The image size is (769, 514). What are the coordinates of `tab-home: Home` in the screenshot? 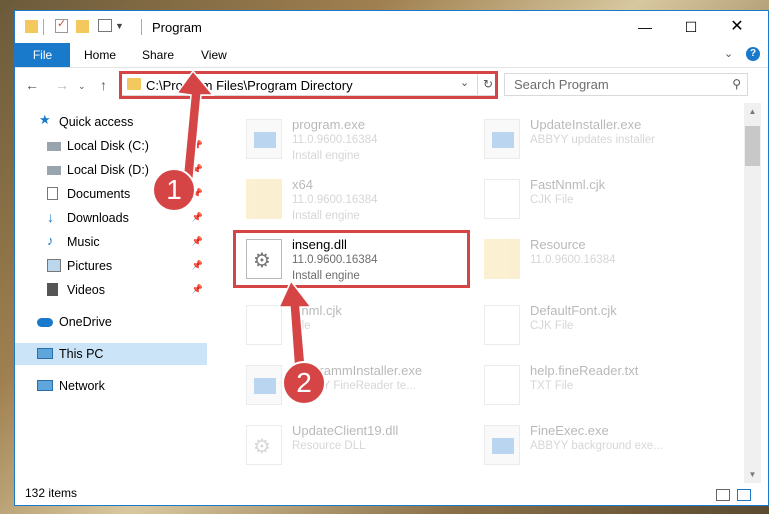 It's located at (100, 55).